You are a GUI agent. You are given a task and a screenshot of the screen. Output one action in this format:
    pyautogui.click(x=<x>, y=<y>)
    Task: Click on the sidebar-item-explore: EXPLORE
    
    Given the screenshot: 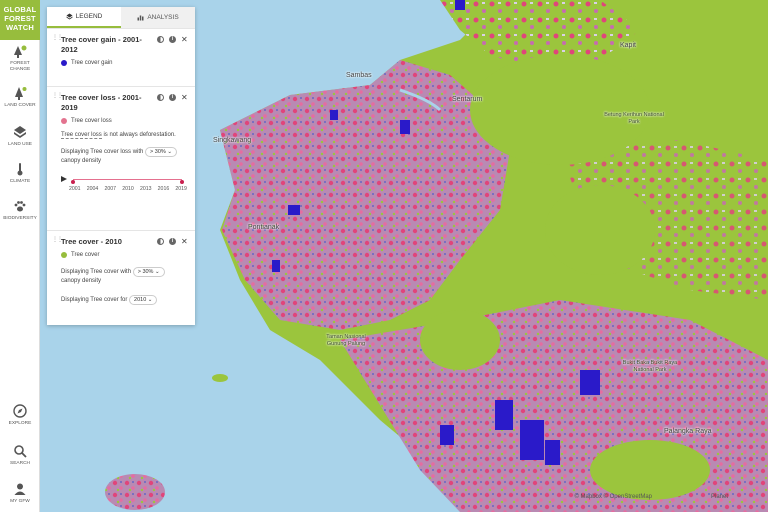 What is the action you would take?
    pyautogui.click(x=20, y=415)
    